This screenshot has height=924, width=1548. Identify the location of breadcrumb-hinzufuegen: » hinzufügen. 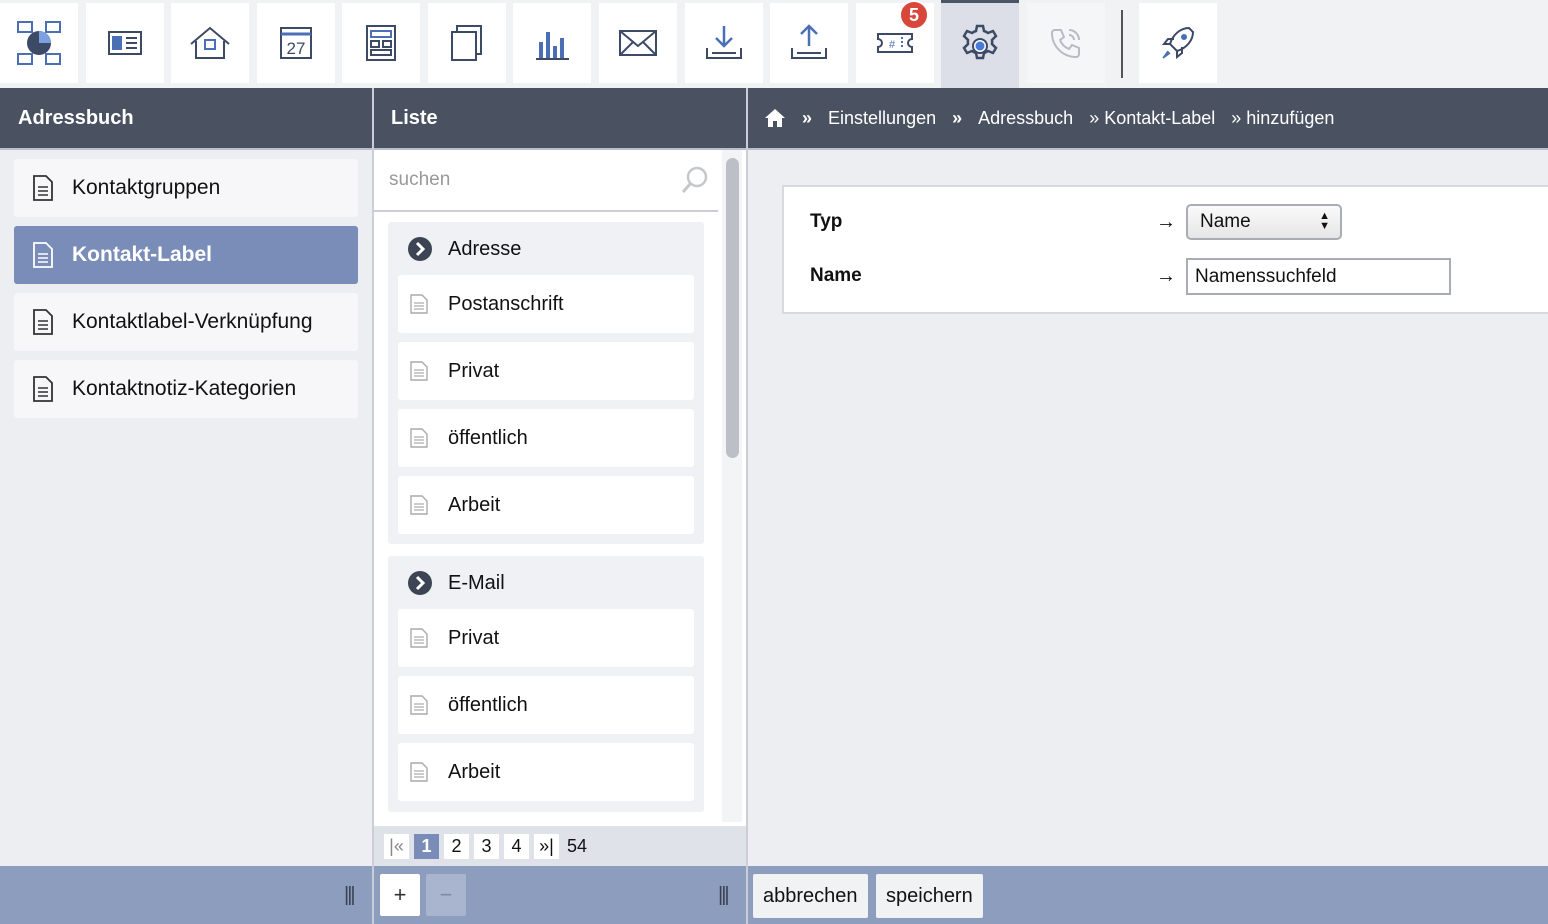
(1283, 117).